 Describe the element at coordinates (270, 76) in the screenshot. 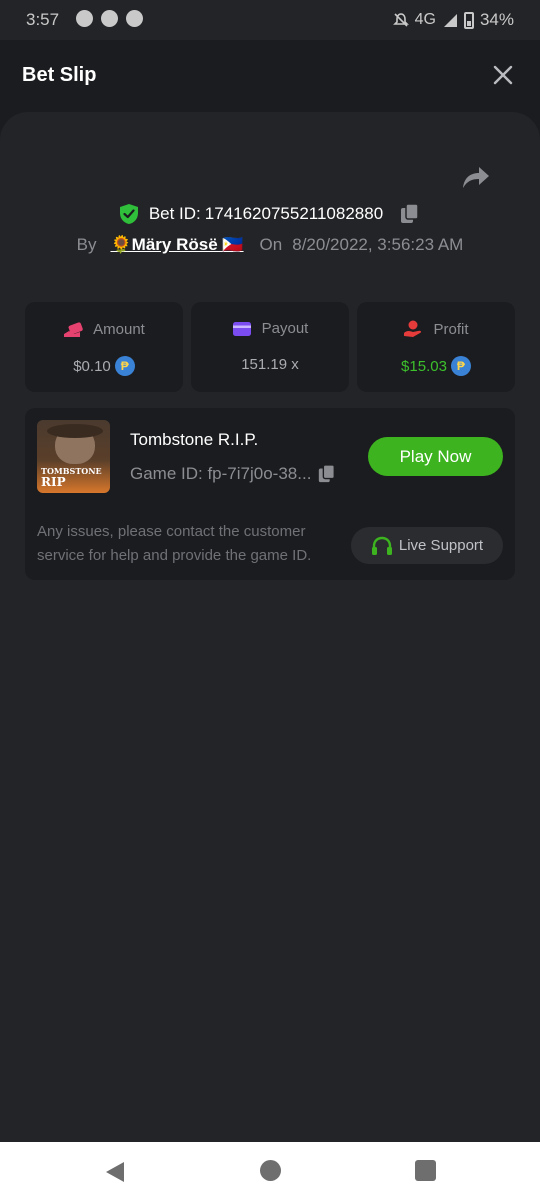

I see `bet-slip-header: Bet Slip` at that location.